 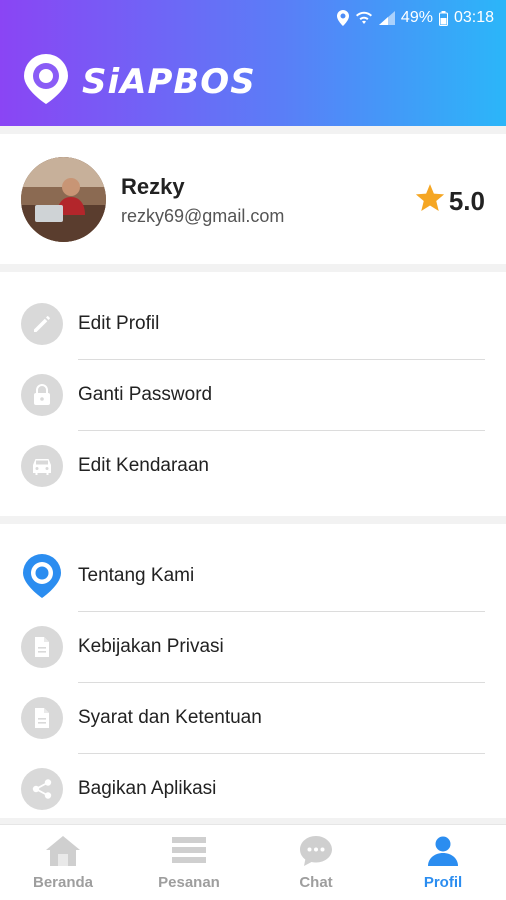 I want to click on app-header: 49% 03:18 SiAPBOS, so click(x=253, y=63).